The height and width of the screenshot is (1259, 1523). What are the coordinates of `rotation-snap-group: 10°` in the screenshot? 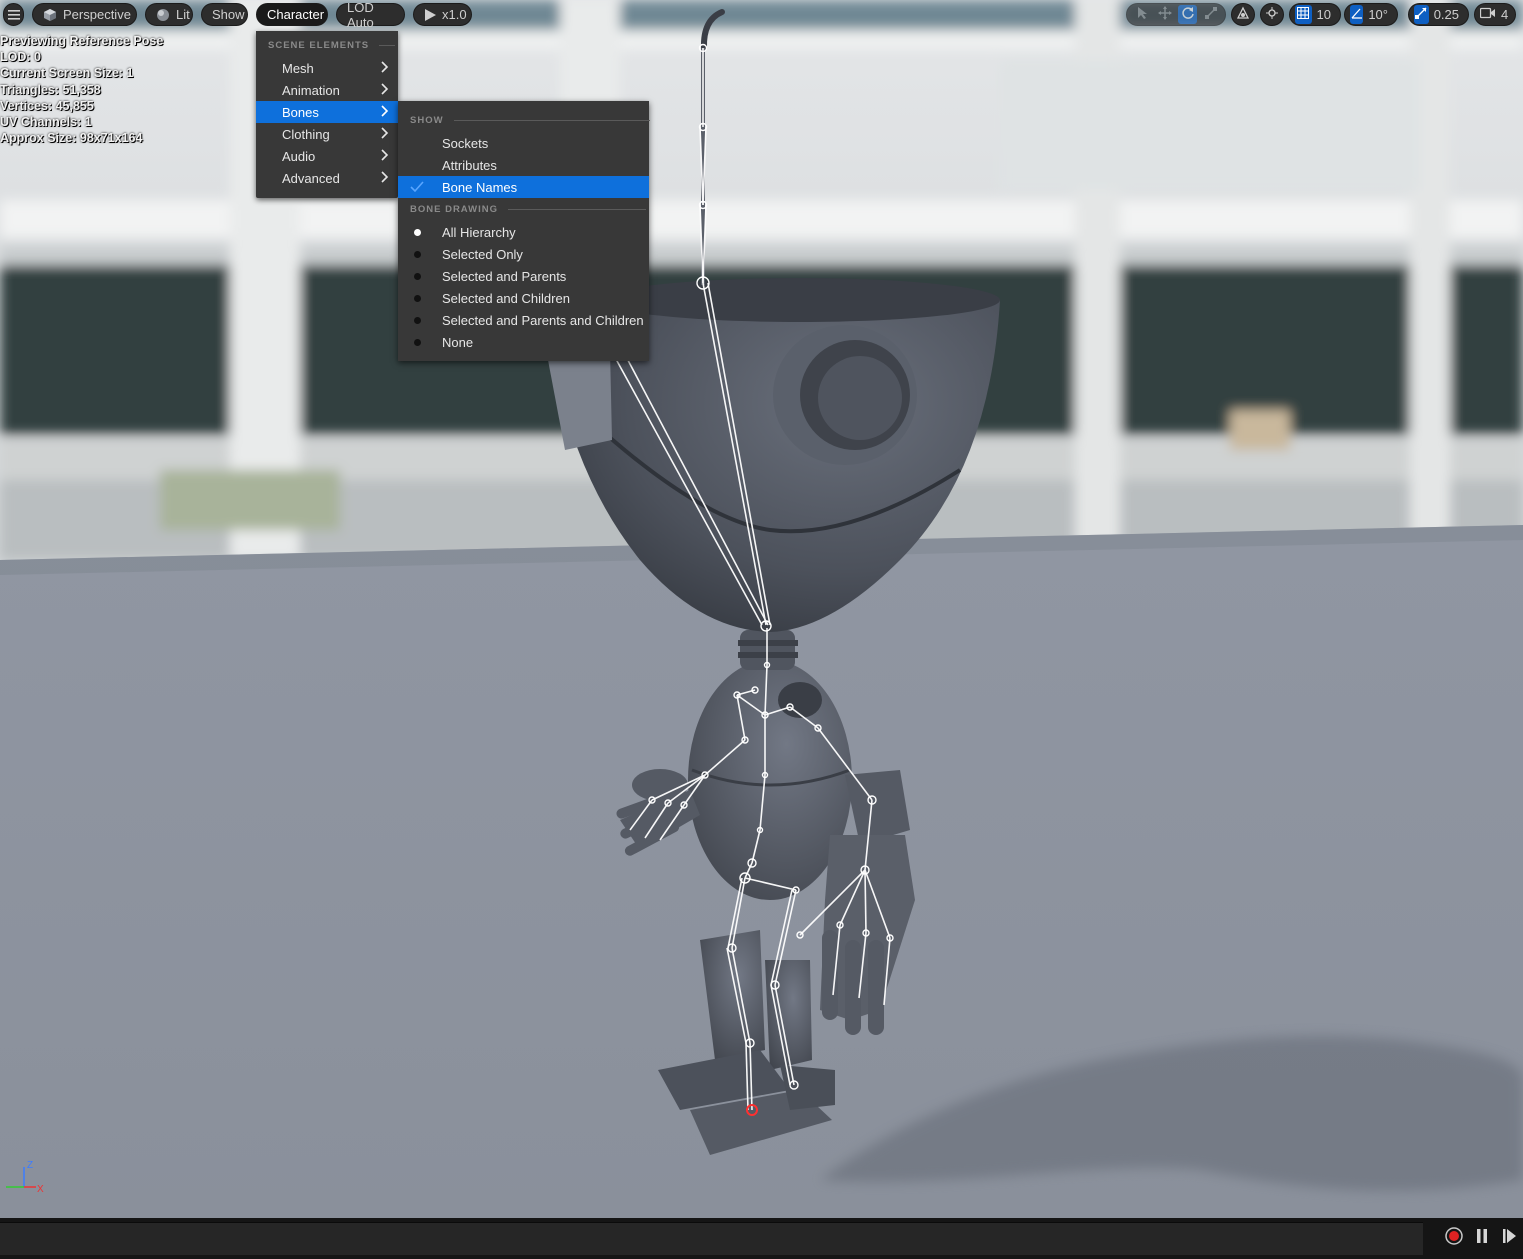 It's located at (1371, 14).